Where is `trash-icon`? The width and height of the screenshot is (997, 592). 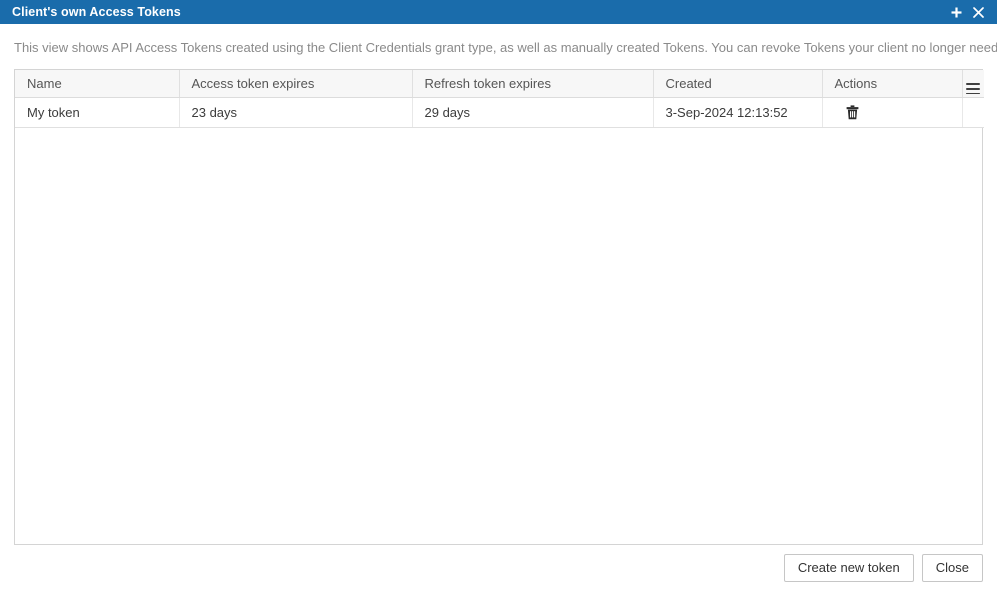 trash-icon is located at coordinates (852, 112).